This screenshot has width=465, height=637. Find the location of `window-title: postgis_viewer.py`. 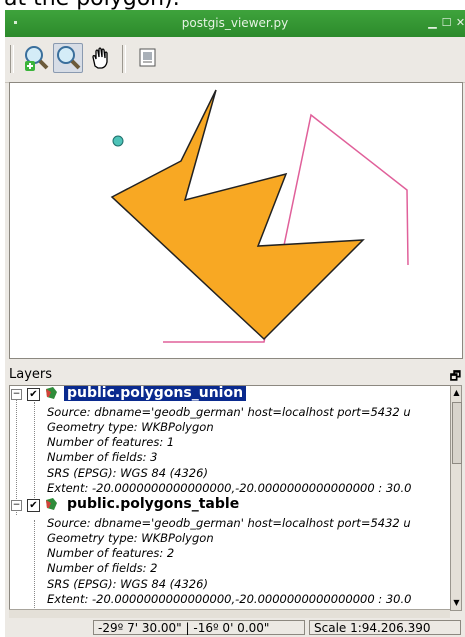

window-title: postgis_viewer.py is located at coordinates (235, 23).